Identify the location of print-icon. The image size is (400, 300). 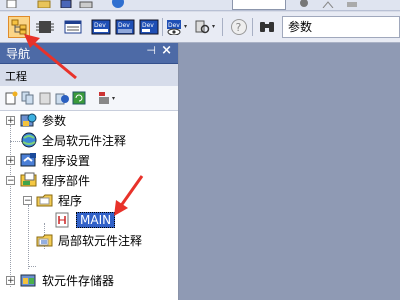
(86, 4).